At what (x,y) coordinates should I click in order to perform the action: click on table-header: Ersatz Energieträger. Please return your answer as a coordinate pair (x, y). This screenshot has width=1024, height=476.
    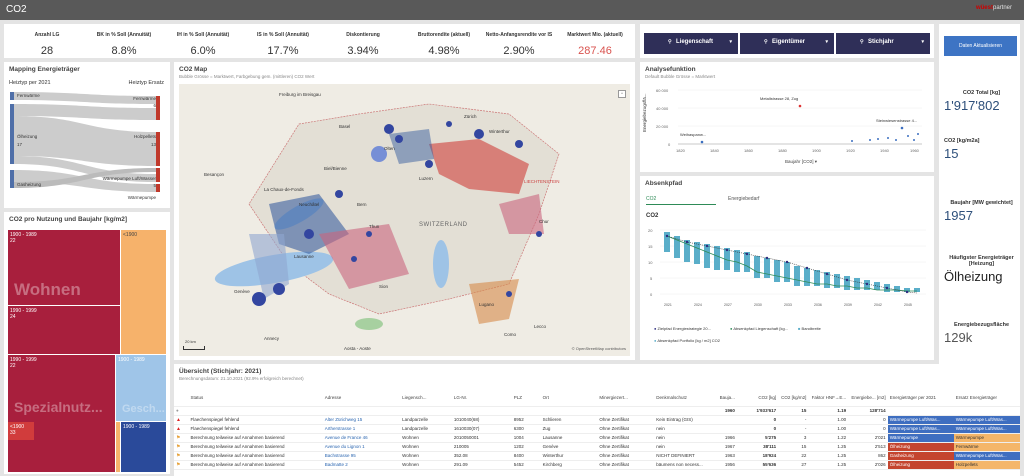
    Looking at the image, I should click on (986, 398).